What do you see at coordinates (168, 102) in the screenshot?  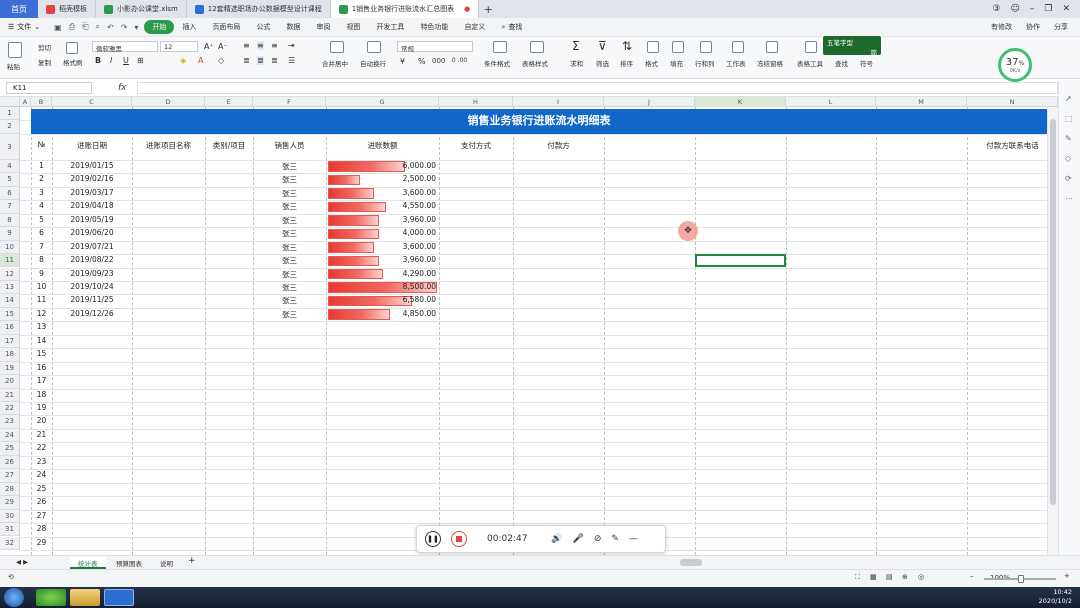 I see `column-header-d: D` at bounding box center [168, 102].